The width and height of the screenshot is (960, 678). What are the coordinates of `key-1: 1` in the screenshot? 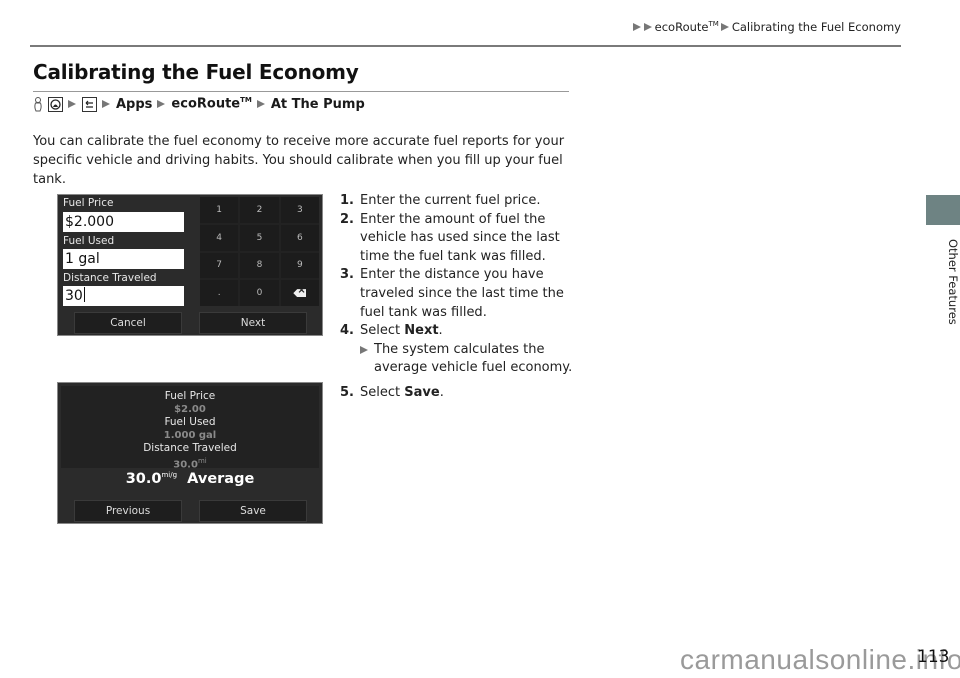 It's located at (219, 210).